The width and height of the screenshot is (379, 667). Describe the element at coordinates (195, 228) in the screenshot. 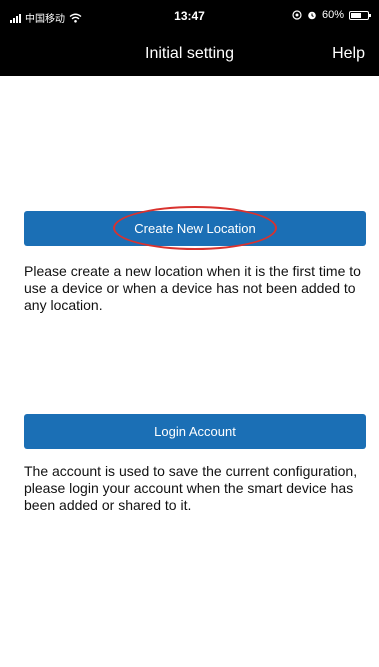

I see `create-new-location-button: Create New Location` at that location.